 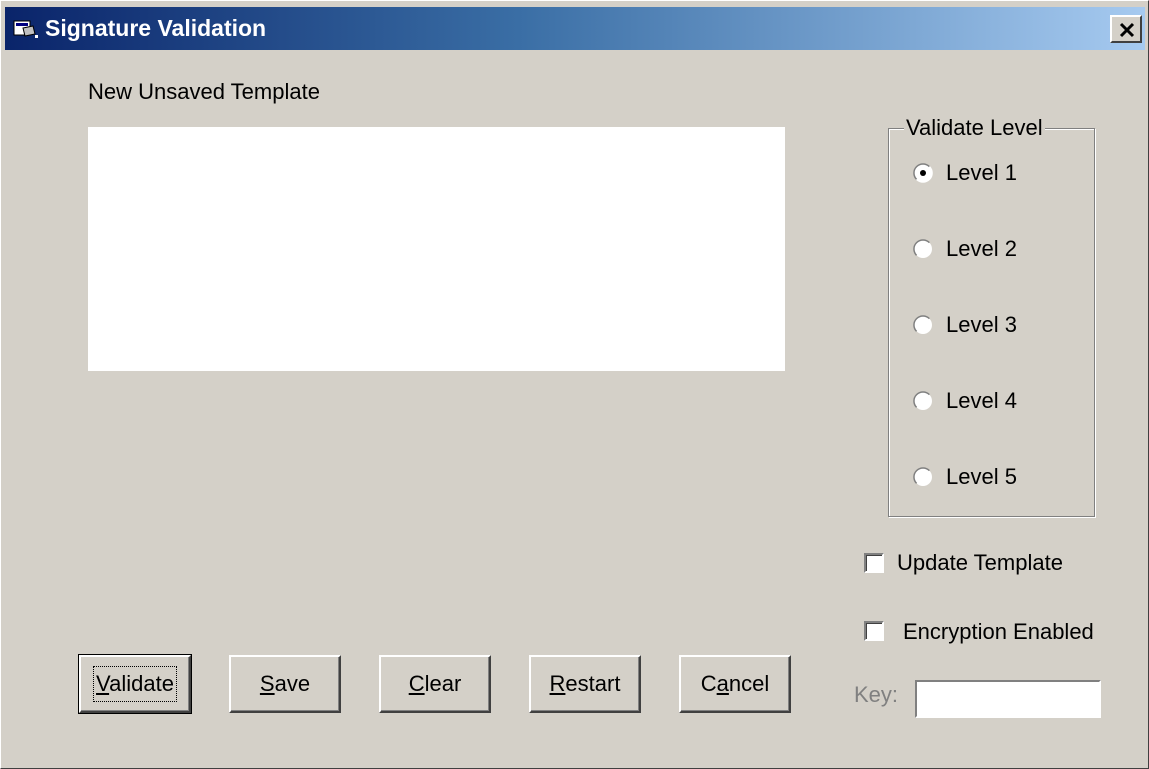 I want to click on save-button: Save, so click(x=285, y=684).